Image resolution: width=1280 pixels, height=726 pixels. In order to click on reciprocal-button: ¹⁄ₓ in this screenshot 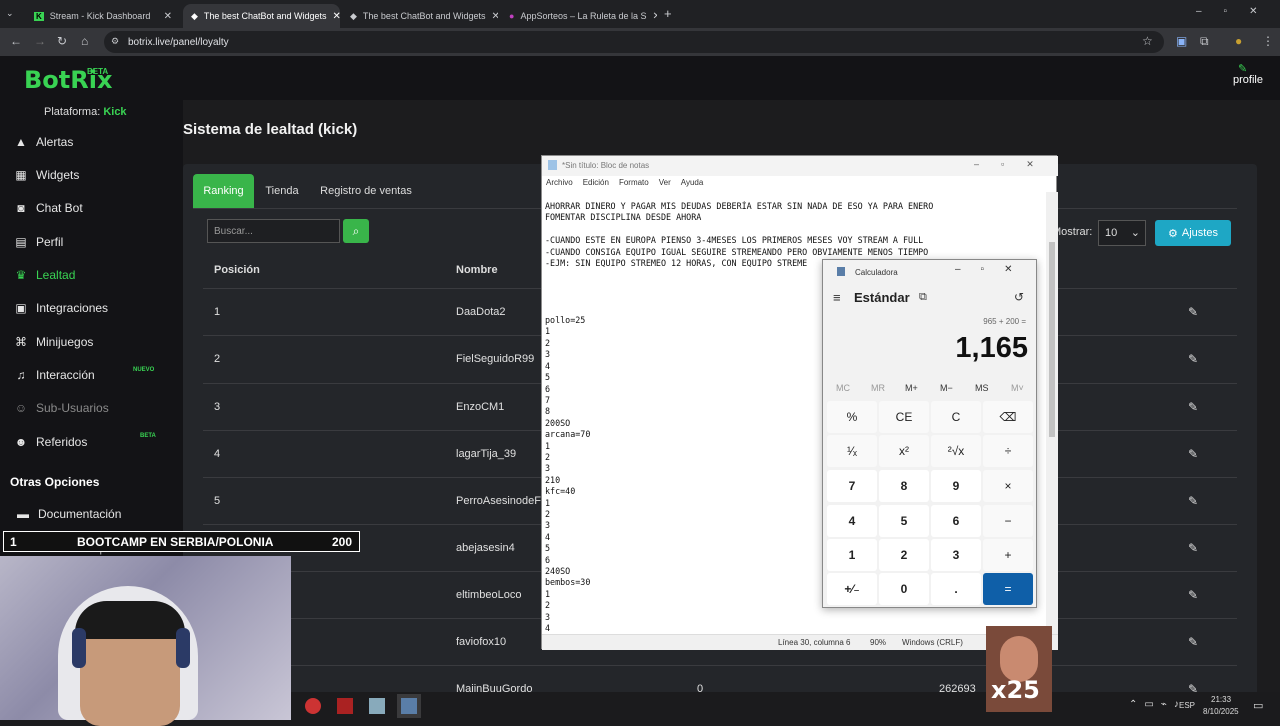, I will do `click(852, 451)`.